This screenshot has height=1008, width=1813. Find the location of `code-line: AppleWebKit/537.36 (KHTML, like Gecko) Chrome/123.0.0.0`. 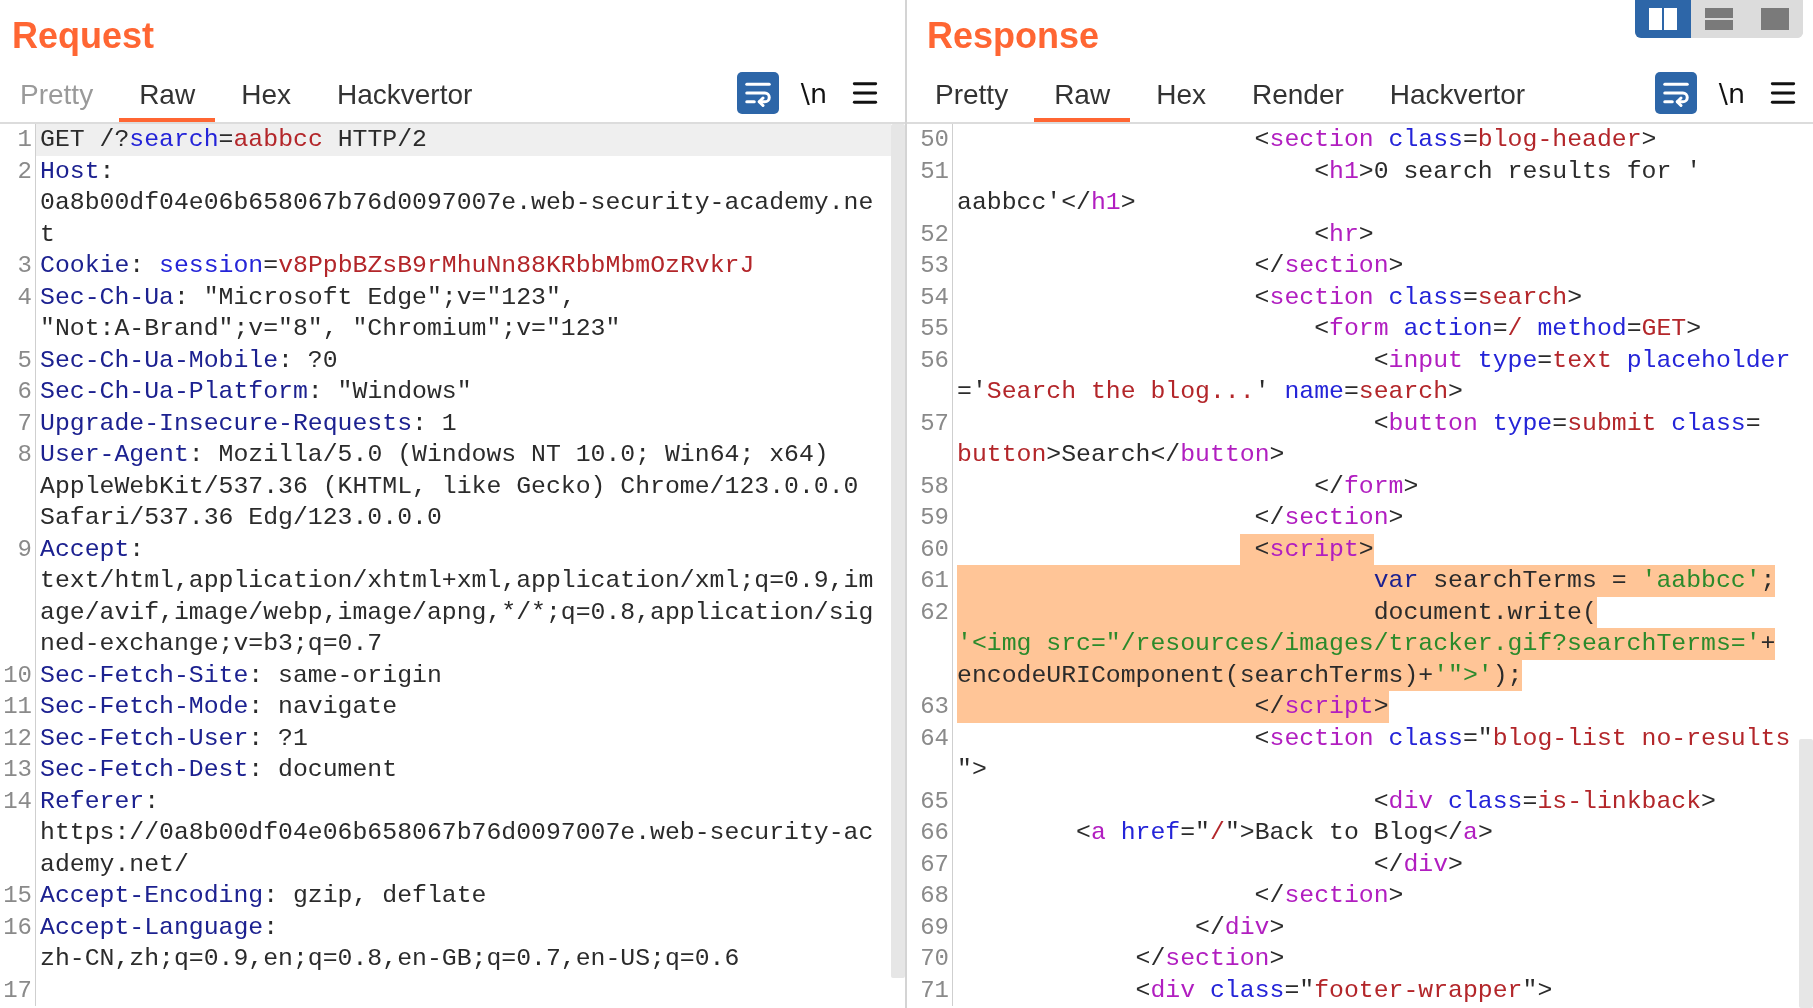

code-line: AppleWebKit/537.36 (KHTML, like Gecko) Chrome/123.0.0.0 is located at coordinates (449, 486).